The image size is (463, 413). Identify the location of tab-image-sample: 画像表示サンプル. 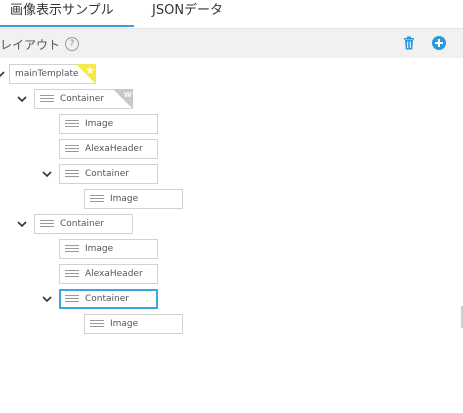
(67, 13).